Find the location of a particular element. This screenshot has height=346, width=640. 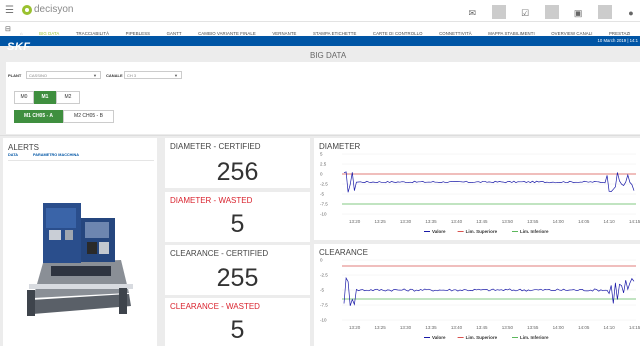

channel-ch05b-button: M2 CH05 - B is located at coordinates (88, 116).